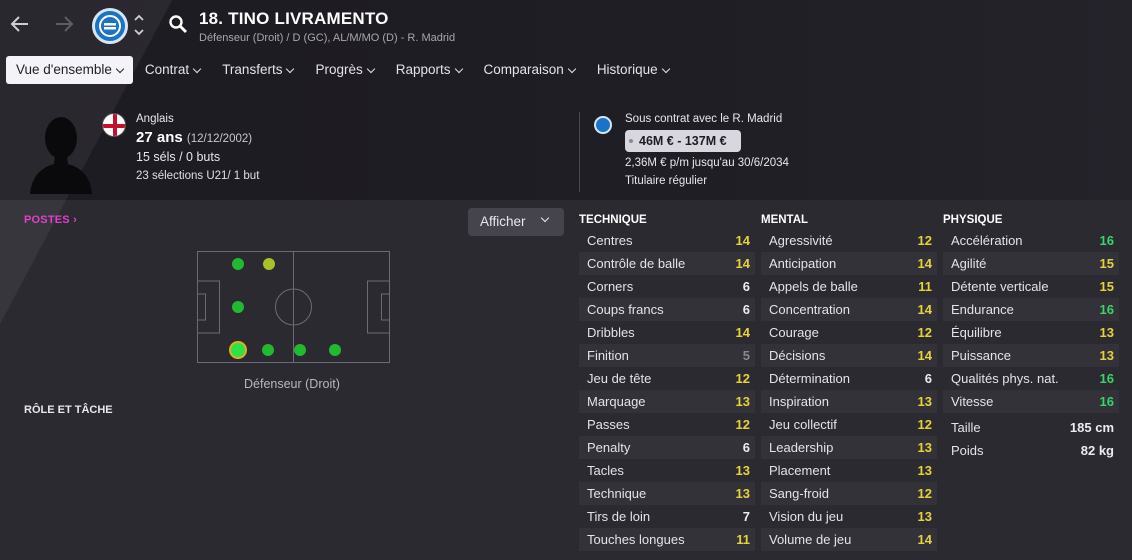  Describe the element at coordinates (667, 447) in the screenshot. I see `attribute-row: Penalty 6` at that location.